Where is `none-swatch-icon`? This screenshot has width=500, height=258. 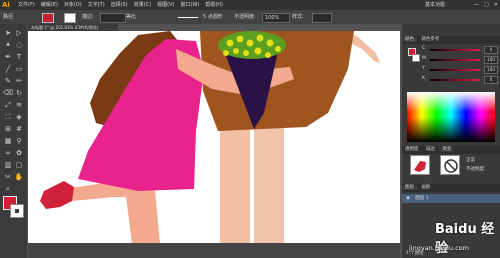 none-swatch-icon is located at coordinates (450, 165).